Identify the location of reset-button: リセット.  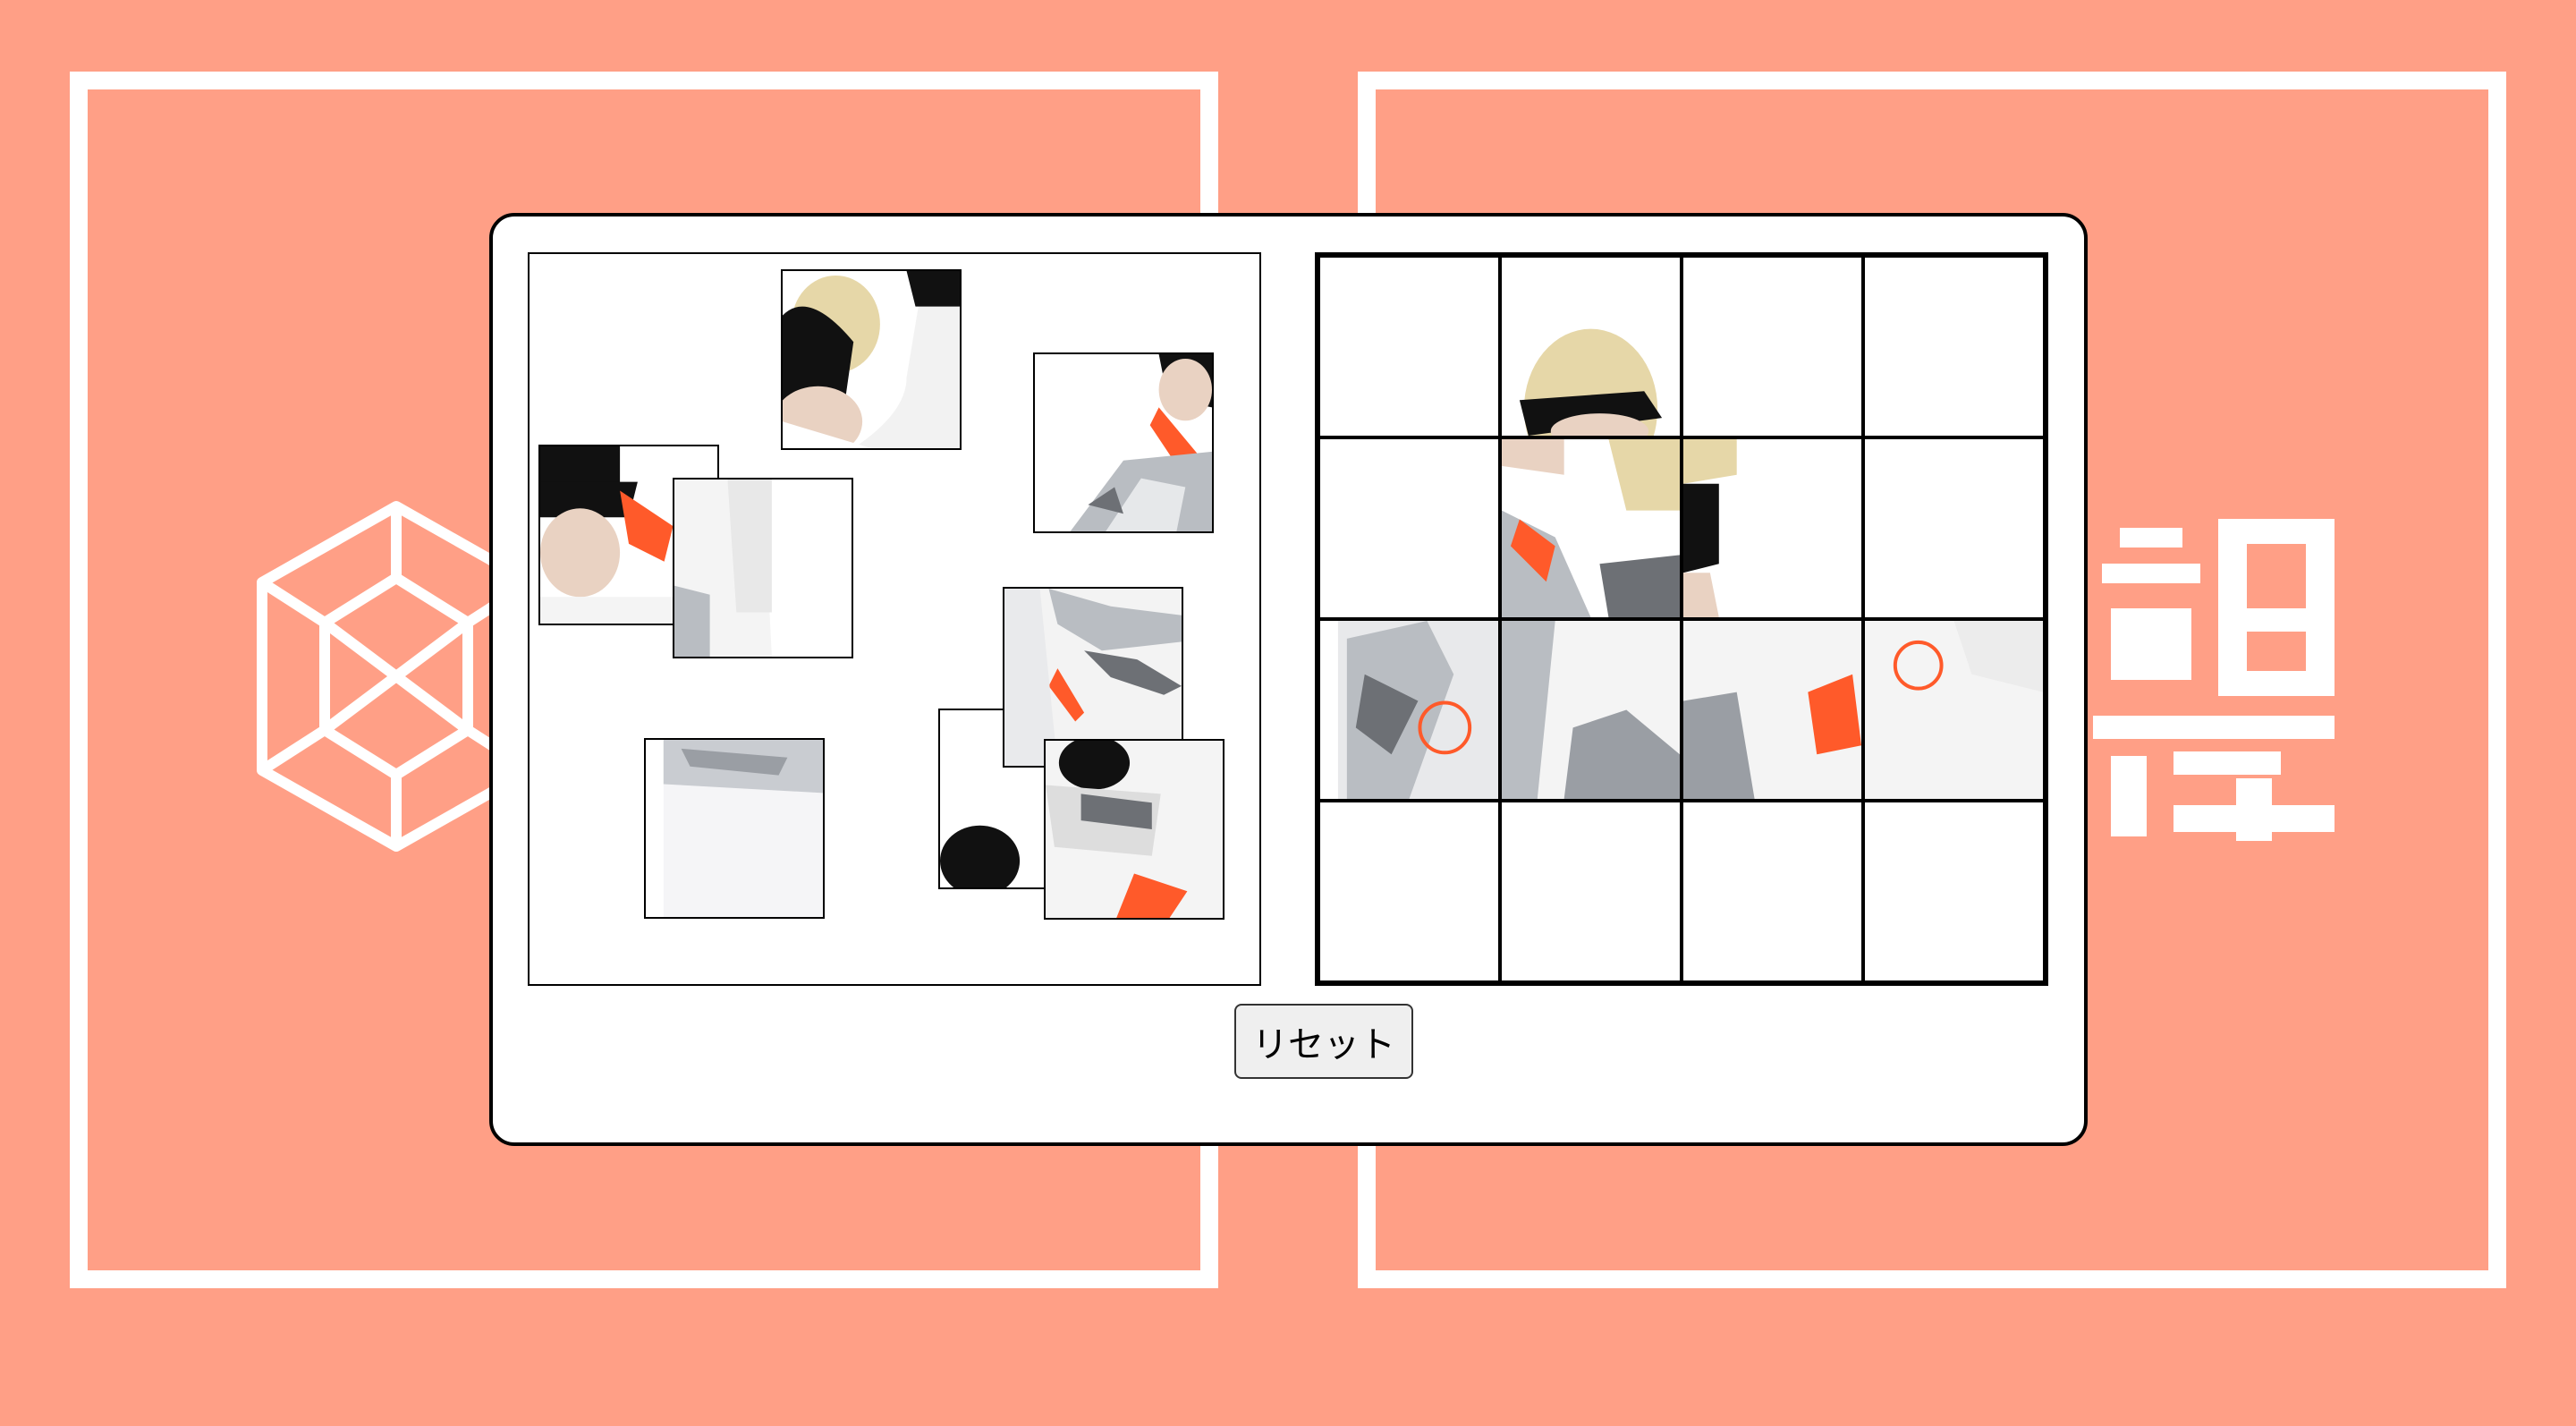
(1323, 1042).